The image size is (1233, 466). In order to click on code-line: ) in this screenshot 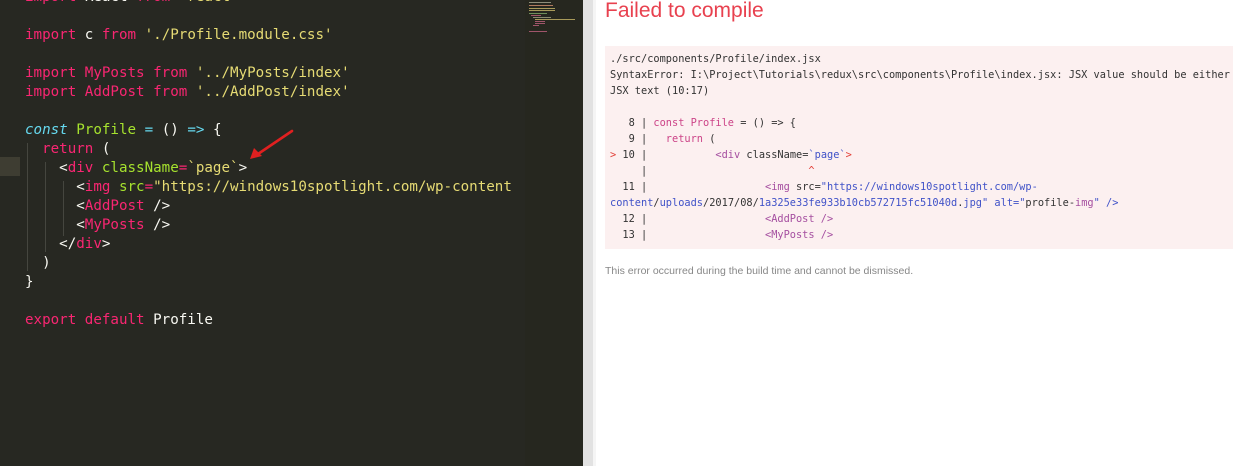, I will do `click(46, 263)`.